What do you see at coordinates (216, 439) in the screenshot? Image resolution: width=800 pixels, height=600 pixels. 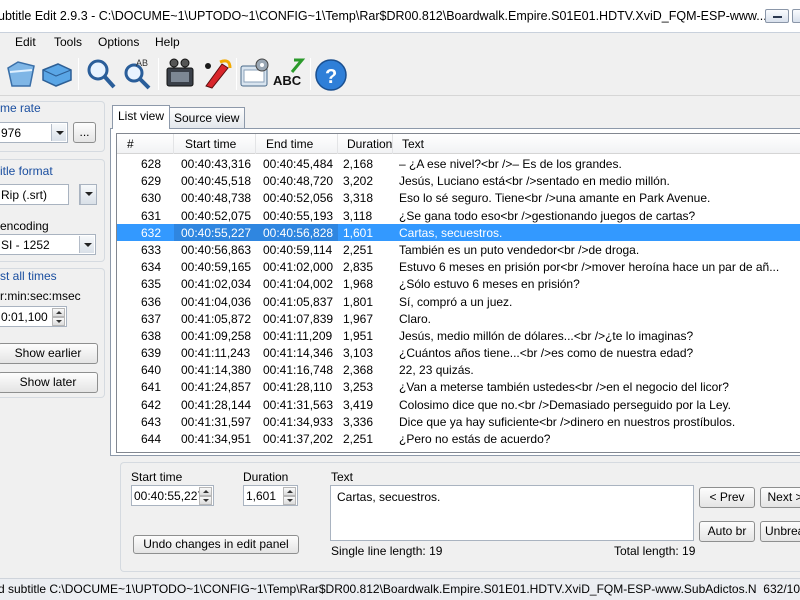 I see `cell-start-time: 00:41:34,951` at bounding box center [216, 439].